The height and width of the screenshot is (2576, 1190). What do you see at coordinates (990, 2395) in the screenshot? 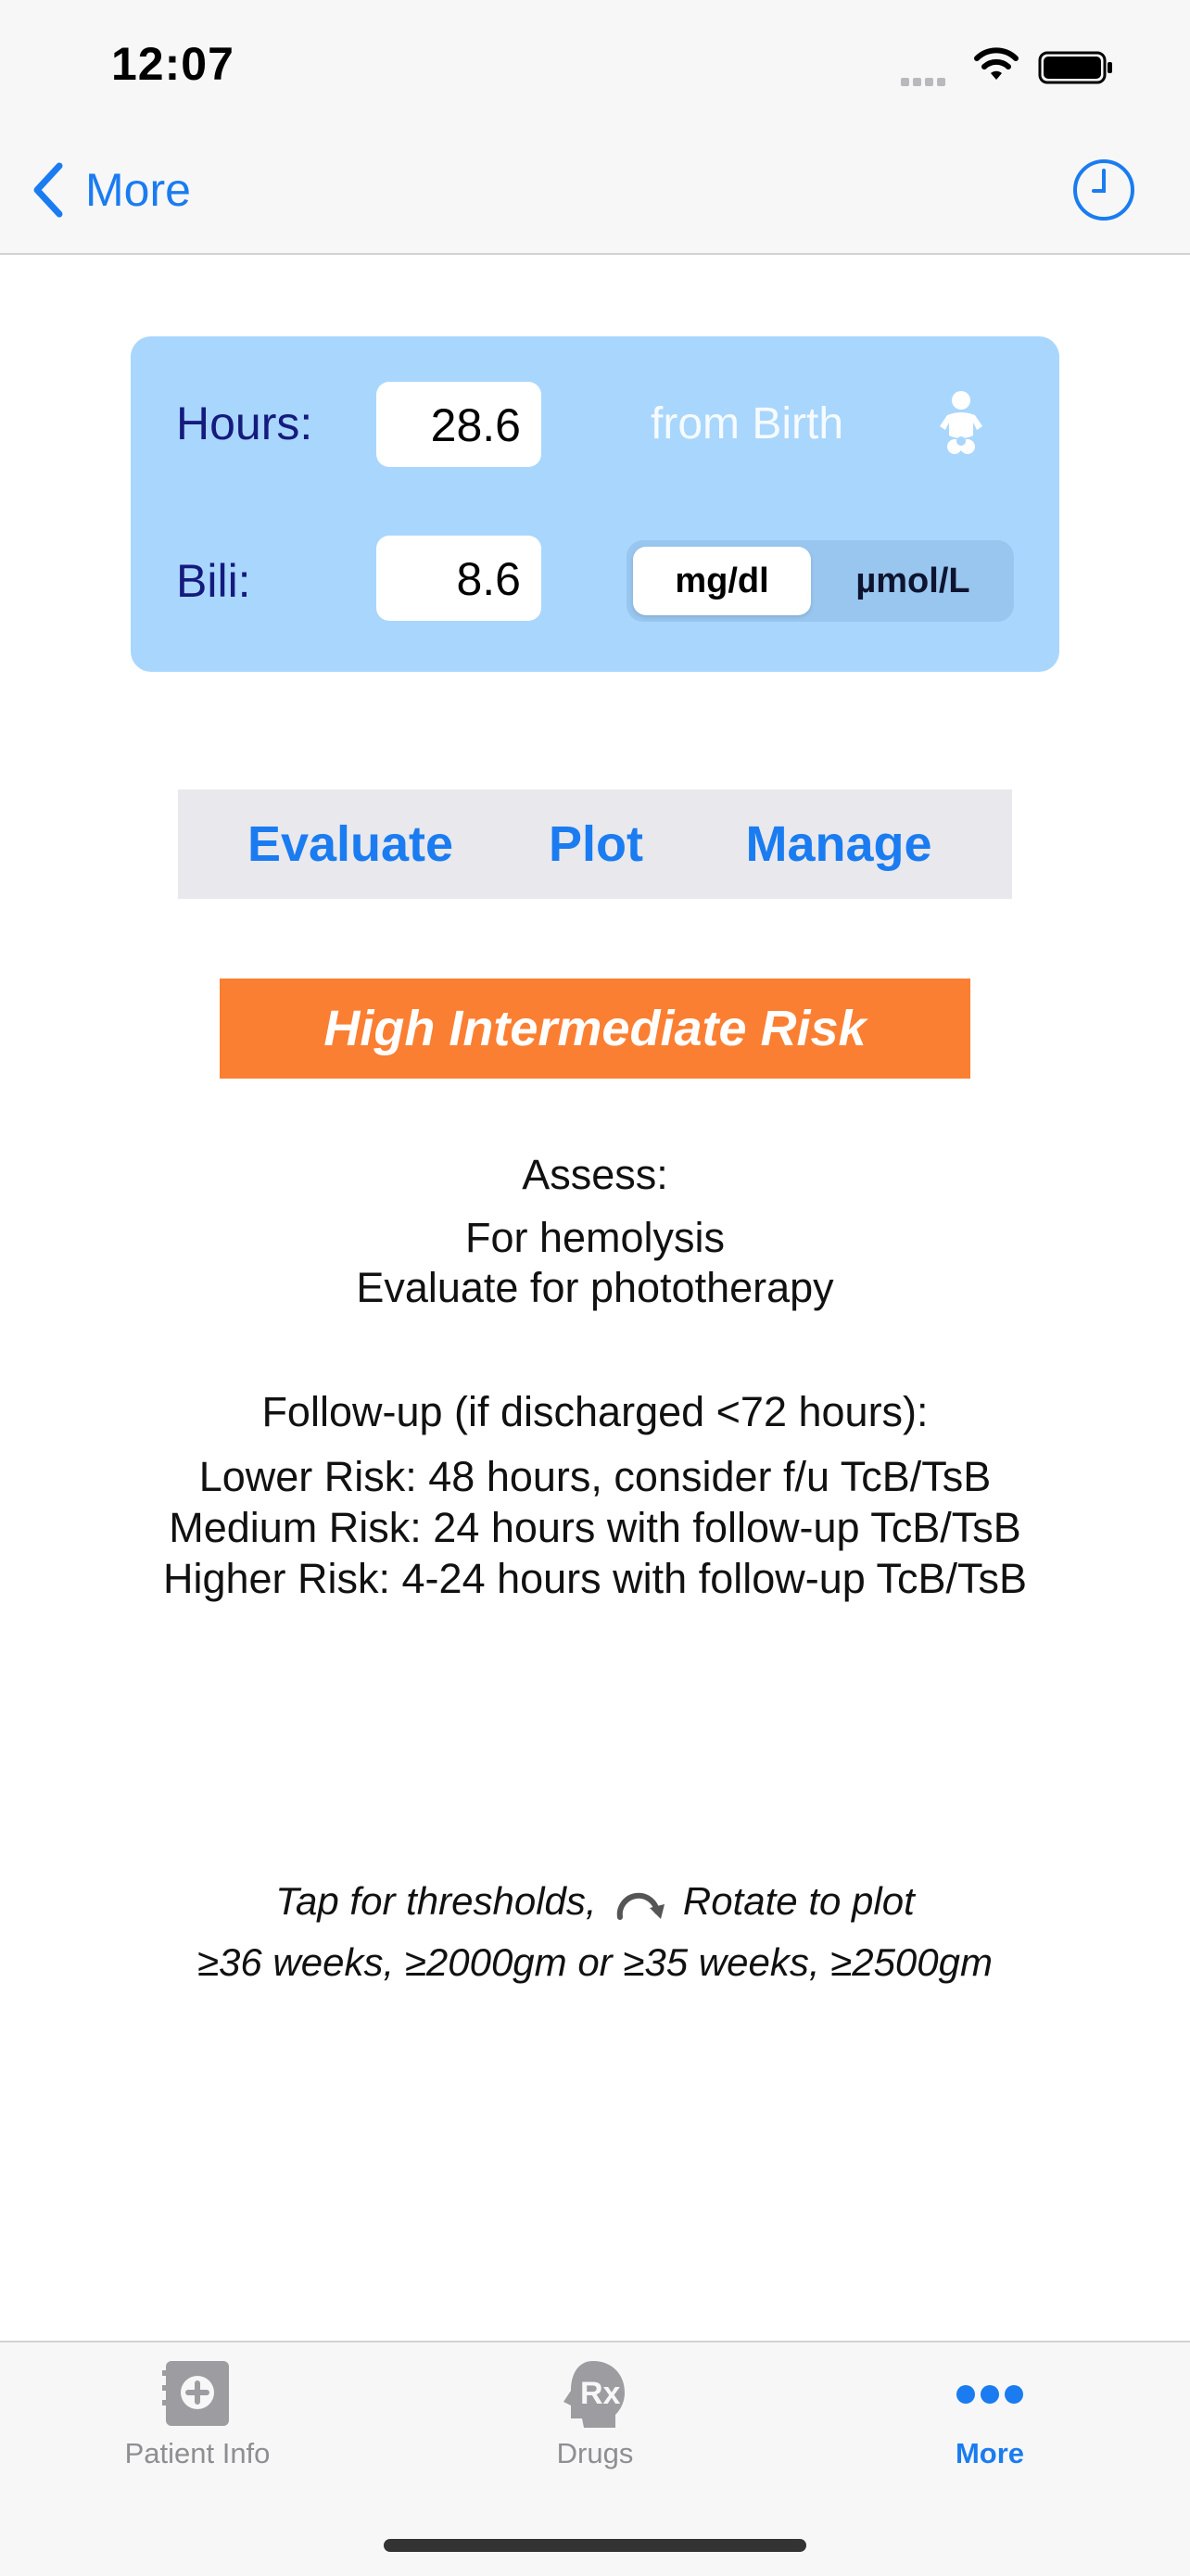
I see `more-dots-icon` at bounding box center [990, 2395].